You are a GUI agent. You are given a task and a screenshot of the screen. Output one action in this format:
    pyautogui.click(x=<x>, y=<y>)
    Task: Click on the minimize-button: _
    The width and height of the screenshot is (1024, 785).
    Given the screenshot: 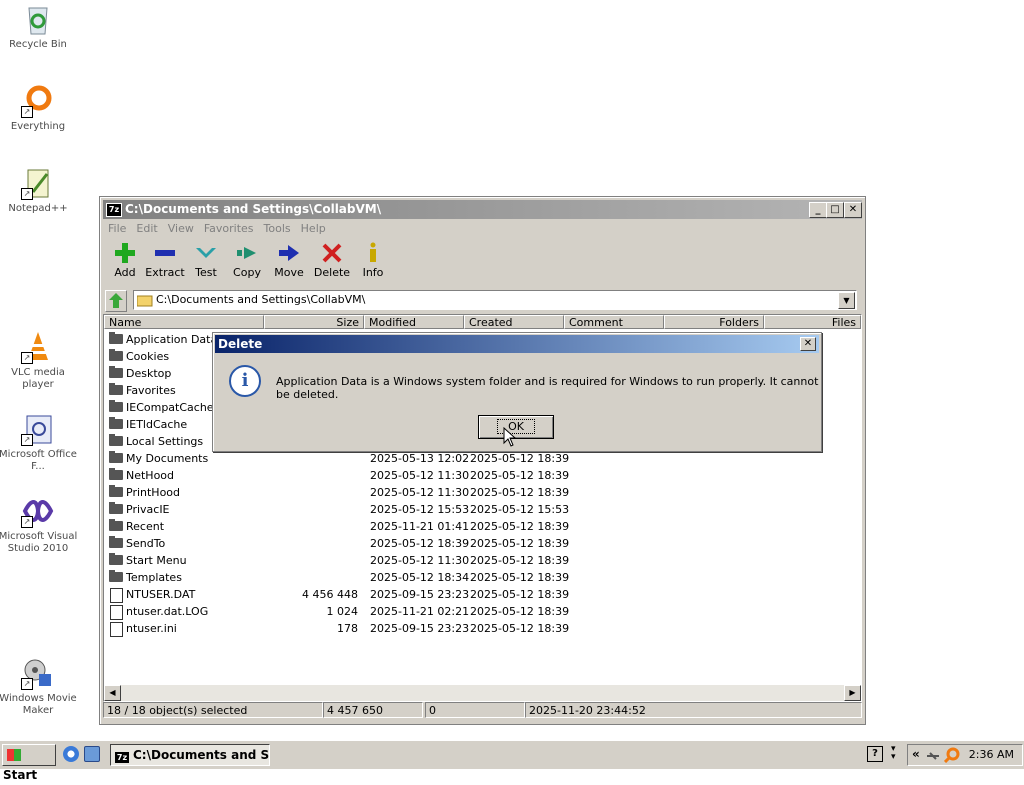 What is the action you would take?
    pyautogui.click(x=818, y=210)
    